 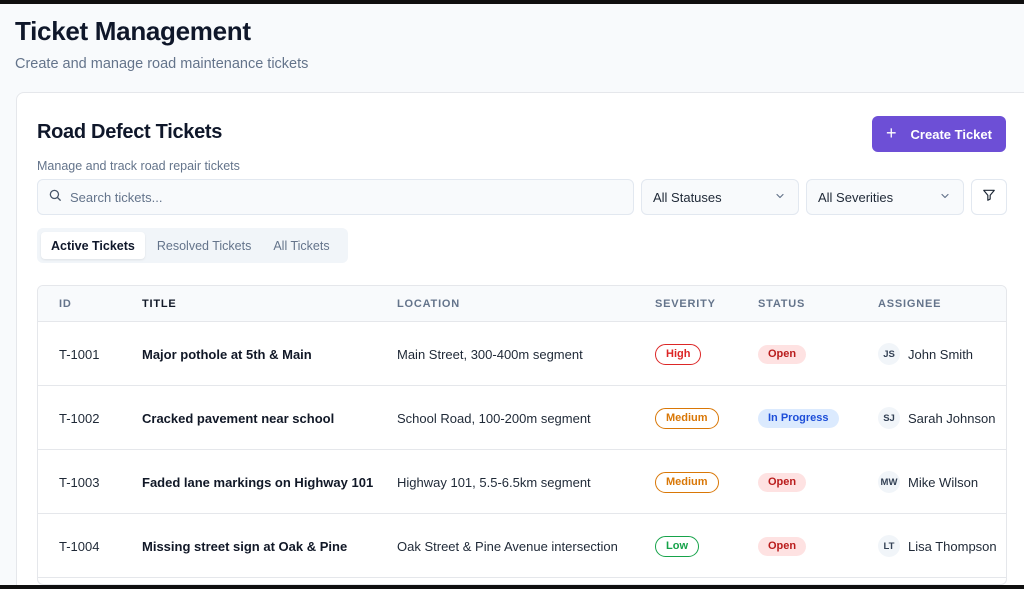 I want to click on card-title: Road Defect Tickets, so click(x=130, y=132).